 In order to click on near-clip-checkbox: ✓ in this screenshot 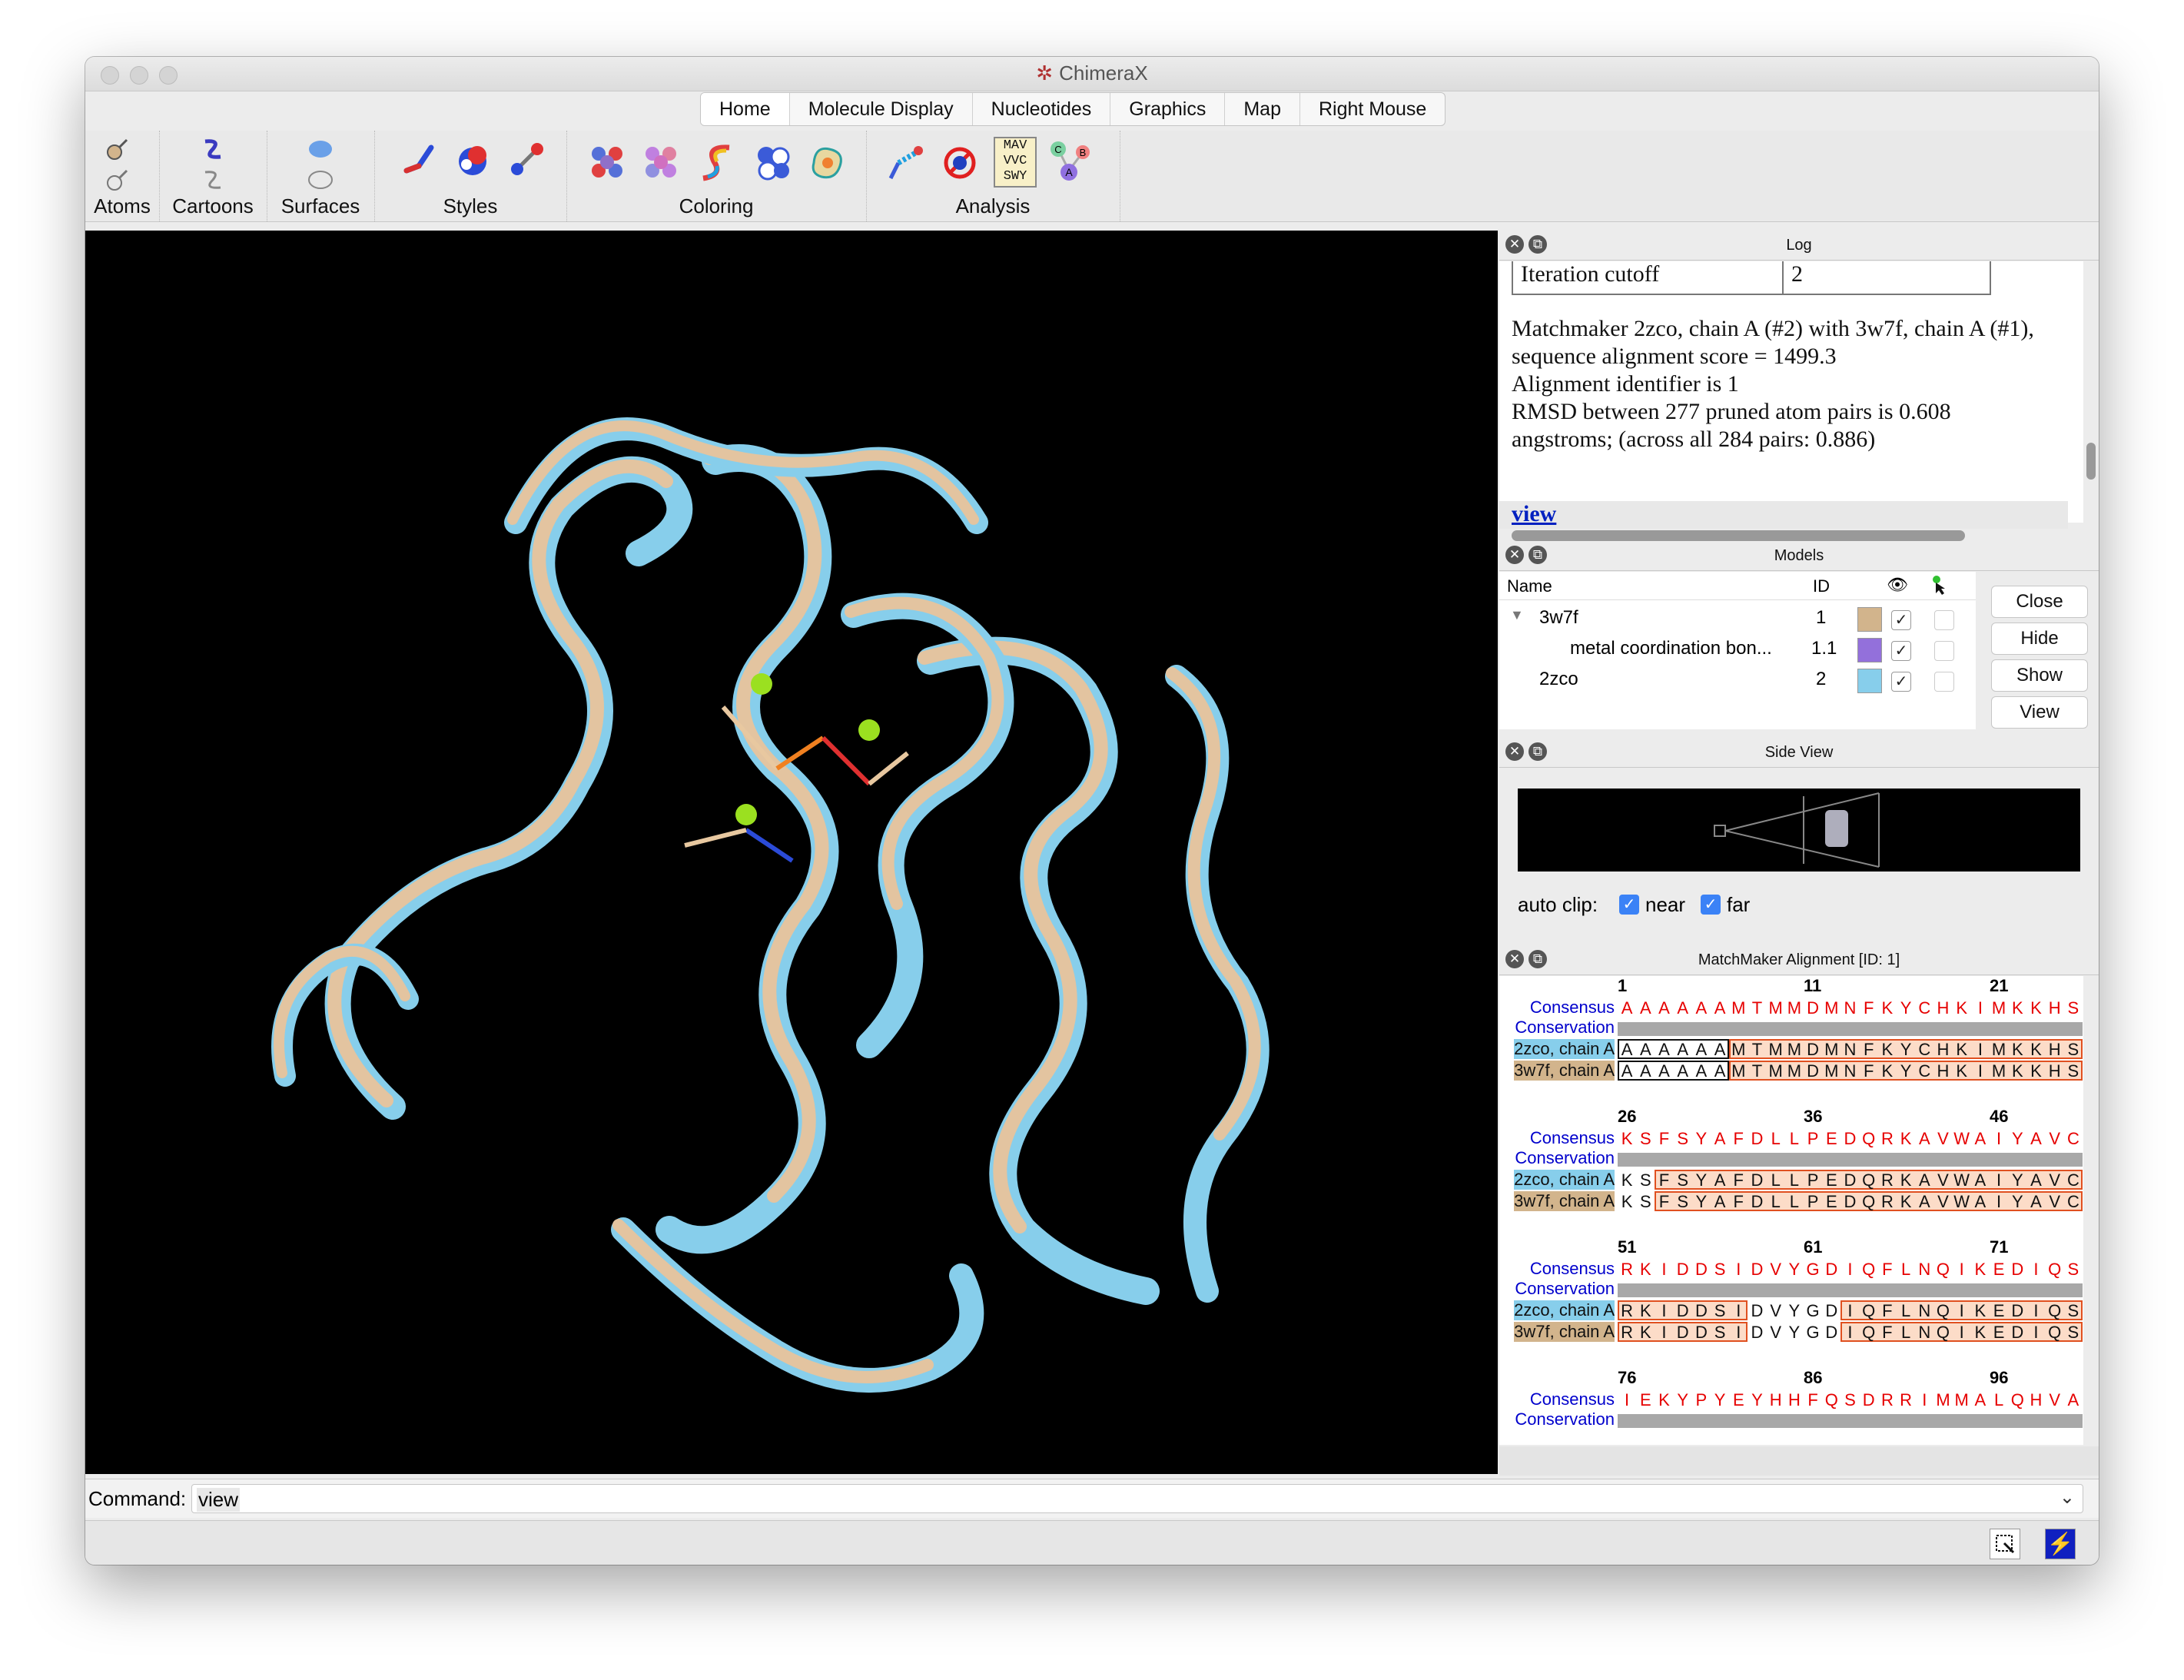, I will do `click(1629, 905)`.